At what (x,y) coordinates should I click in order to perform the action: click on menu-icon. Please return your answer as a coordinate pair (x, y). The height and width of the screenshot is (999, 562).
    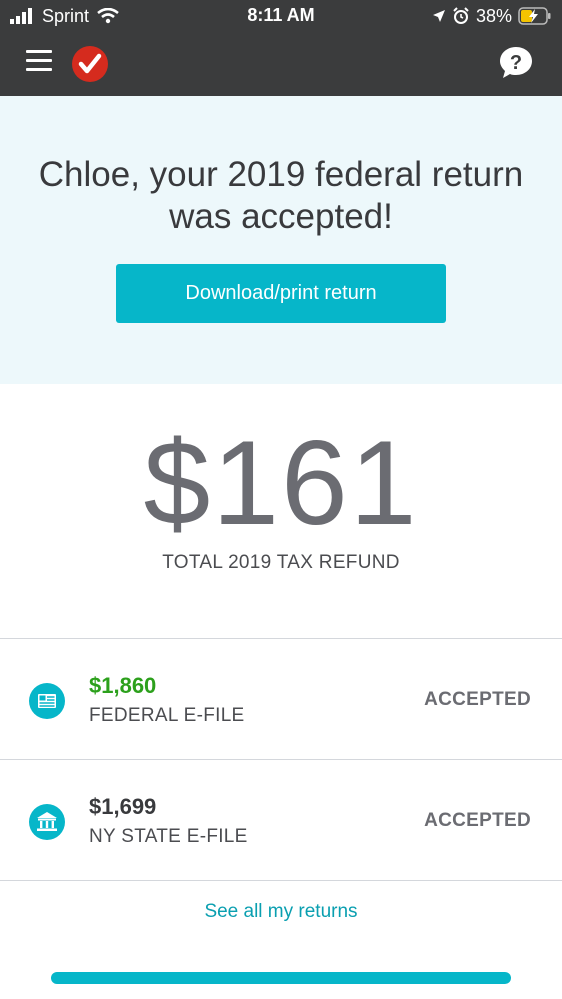
    Looking at the image, I should click on (39, 62).